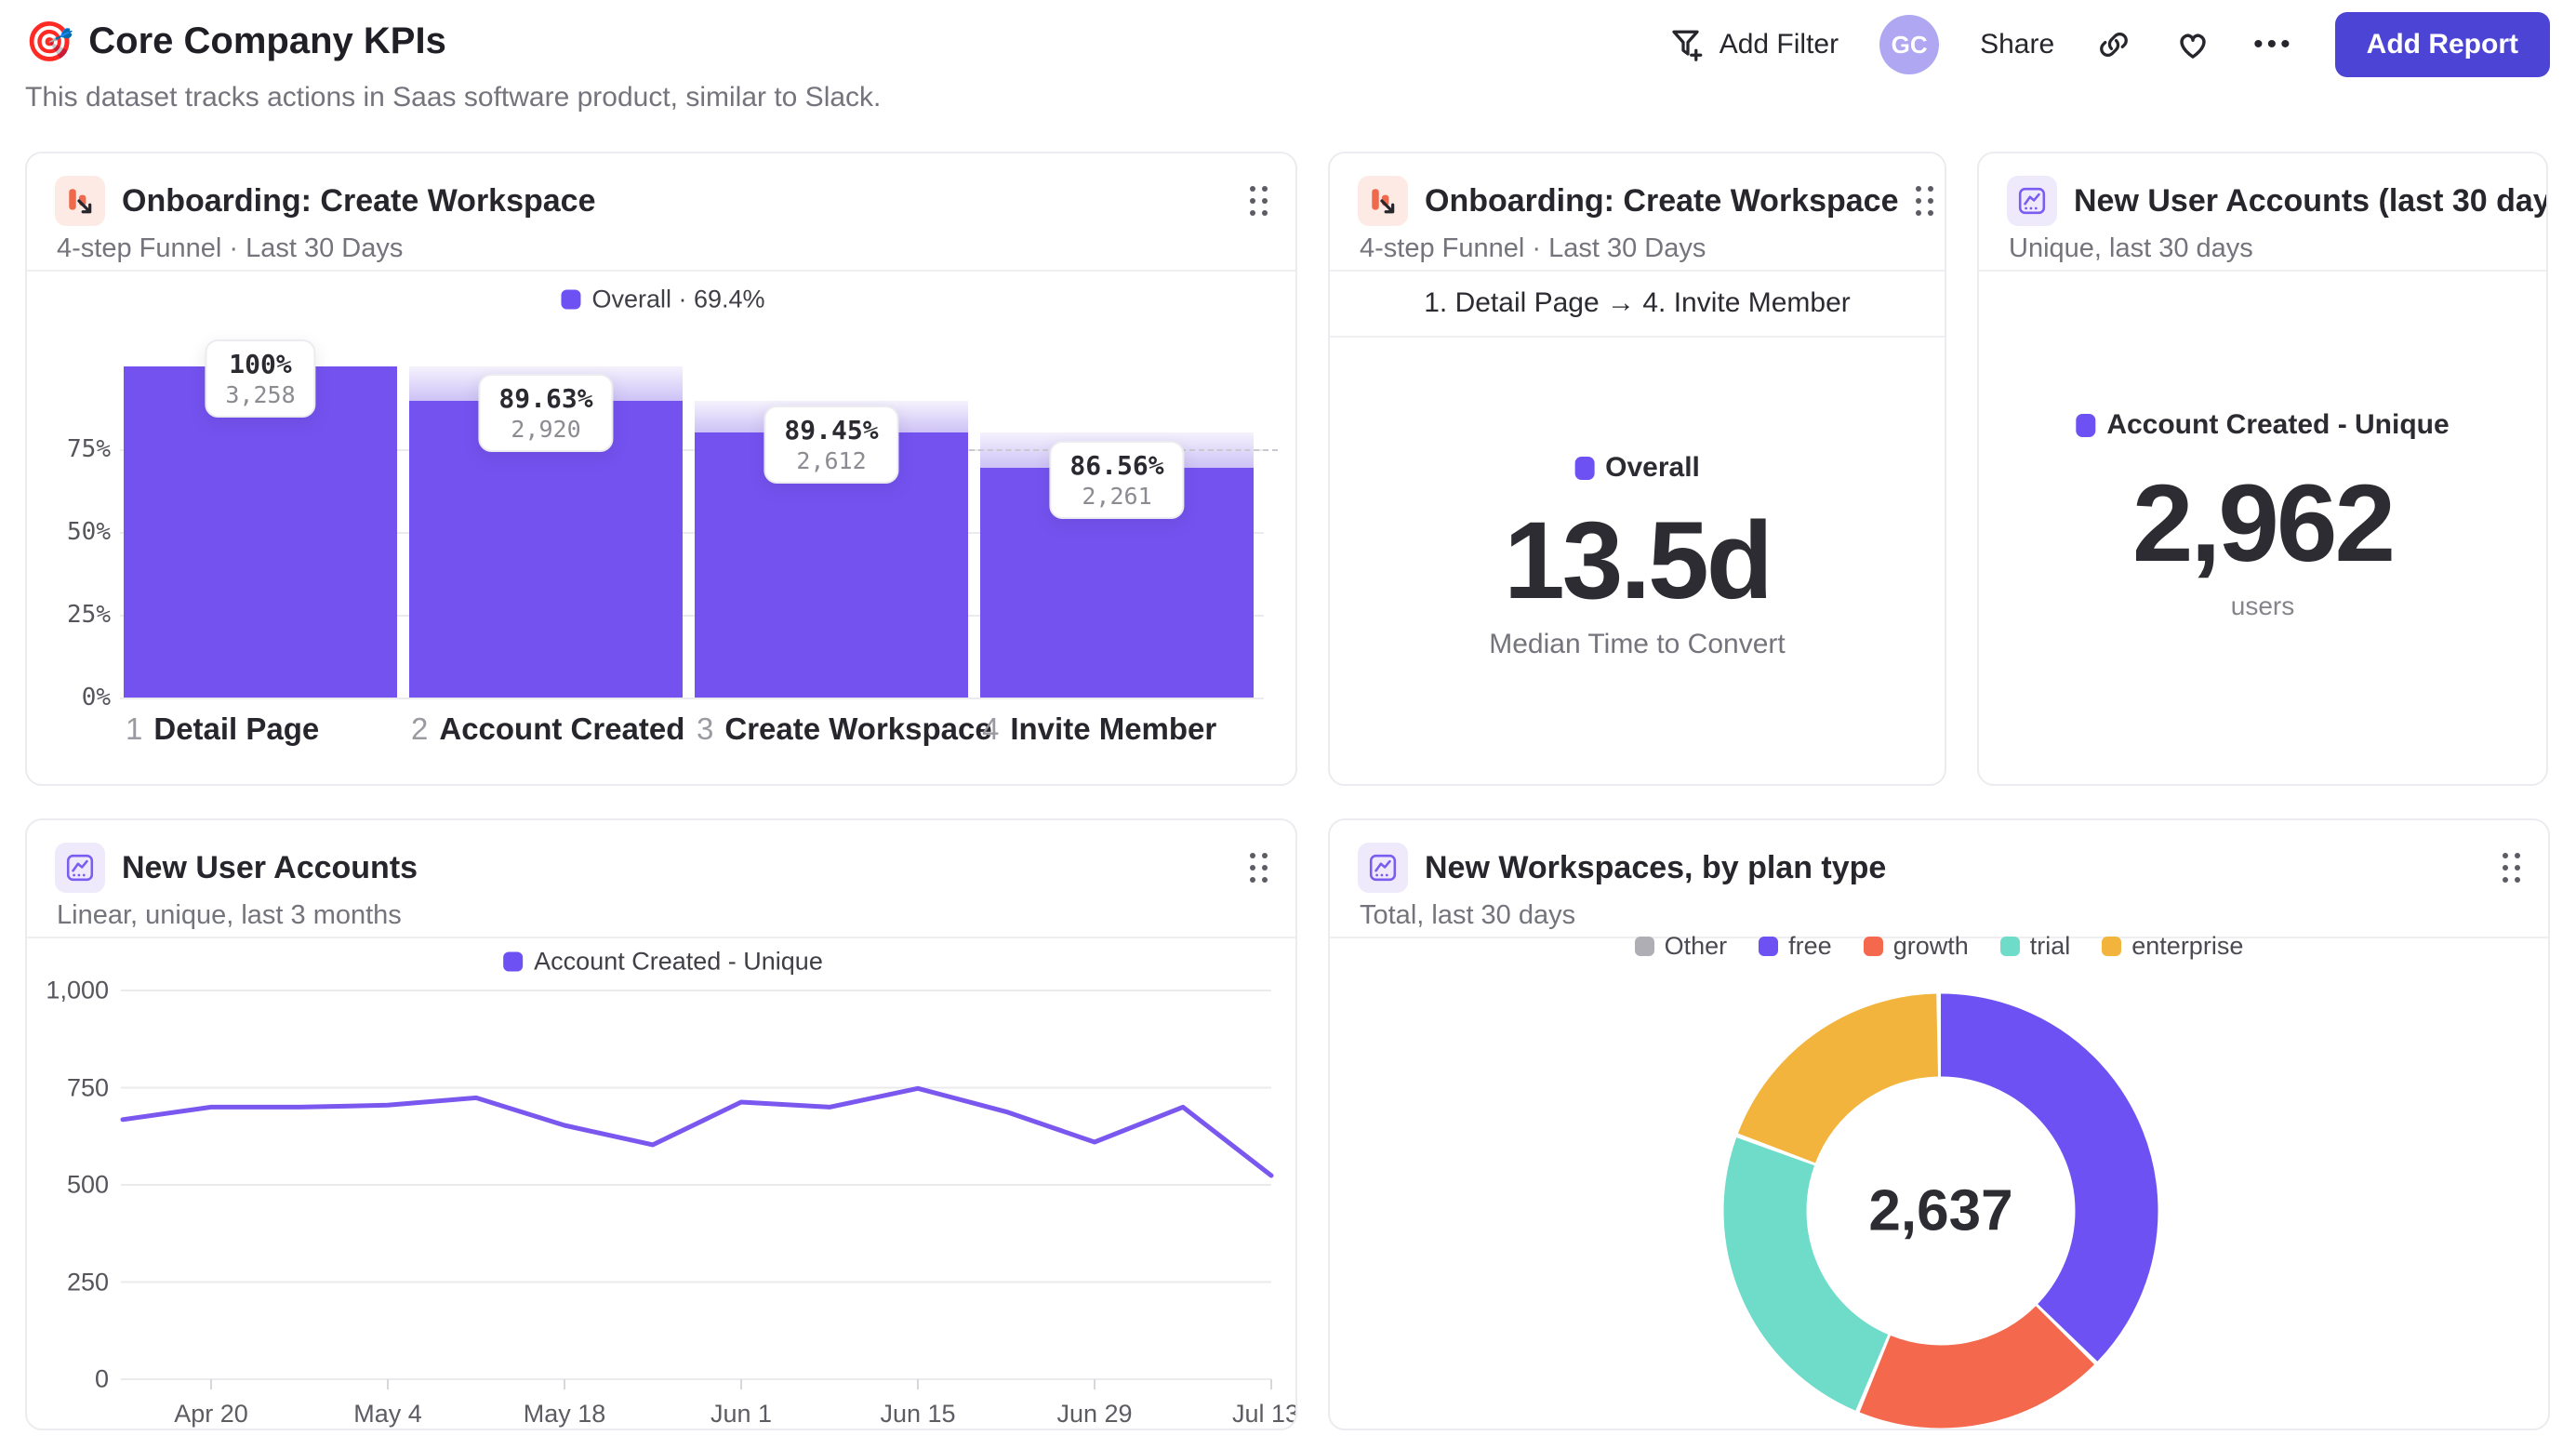  I want to click on legend-item: growth, so click(1916, 947).